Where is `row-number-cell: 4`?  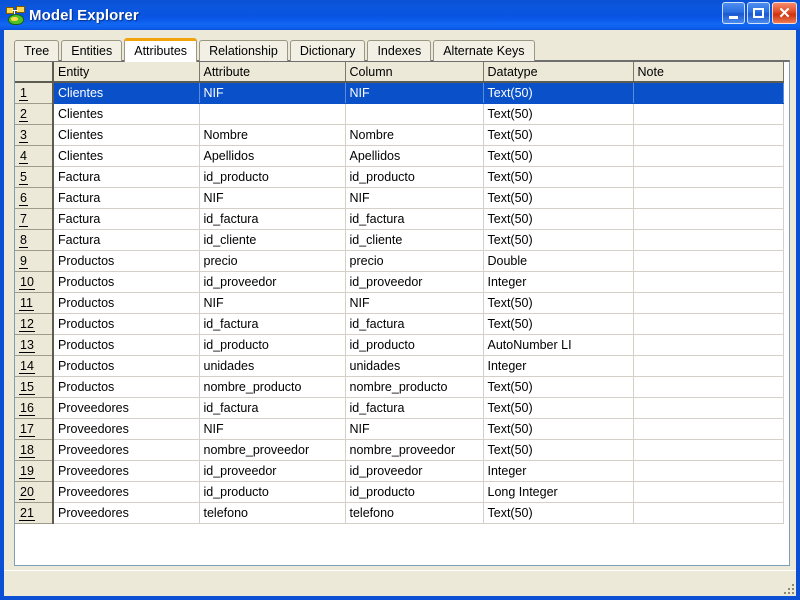 row-number-cell: 4 is located at coordinates (34, 156).